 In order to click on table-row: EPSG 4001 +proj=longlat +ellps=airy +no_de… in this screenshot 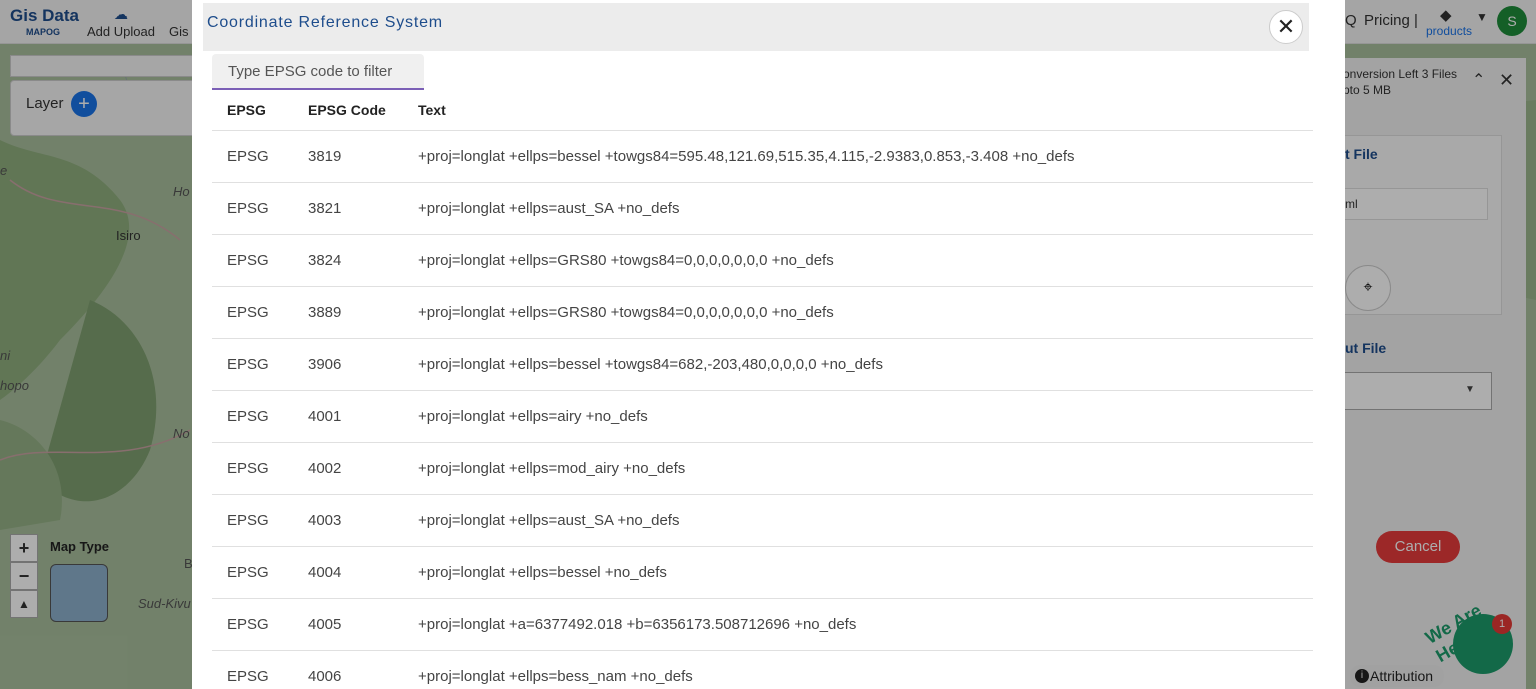, I will do `click(762, 416)`.